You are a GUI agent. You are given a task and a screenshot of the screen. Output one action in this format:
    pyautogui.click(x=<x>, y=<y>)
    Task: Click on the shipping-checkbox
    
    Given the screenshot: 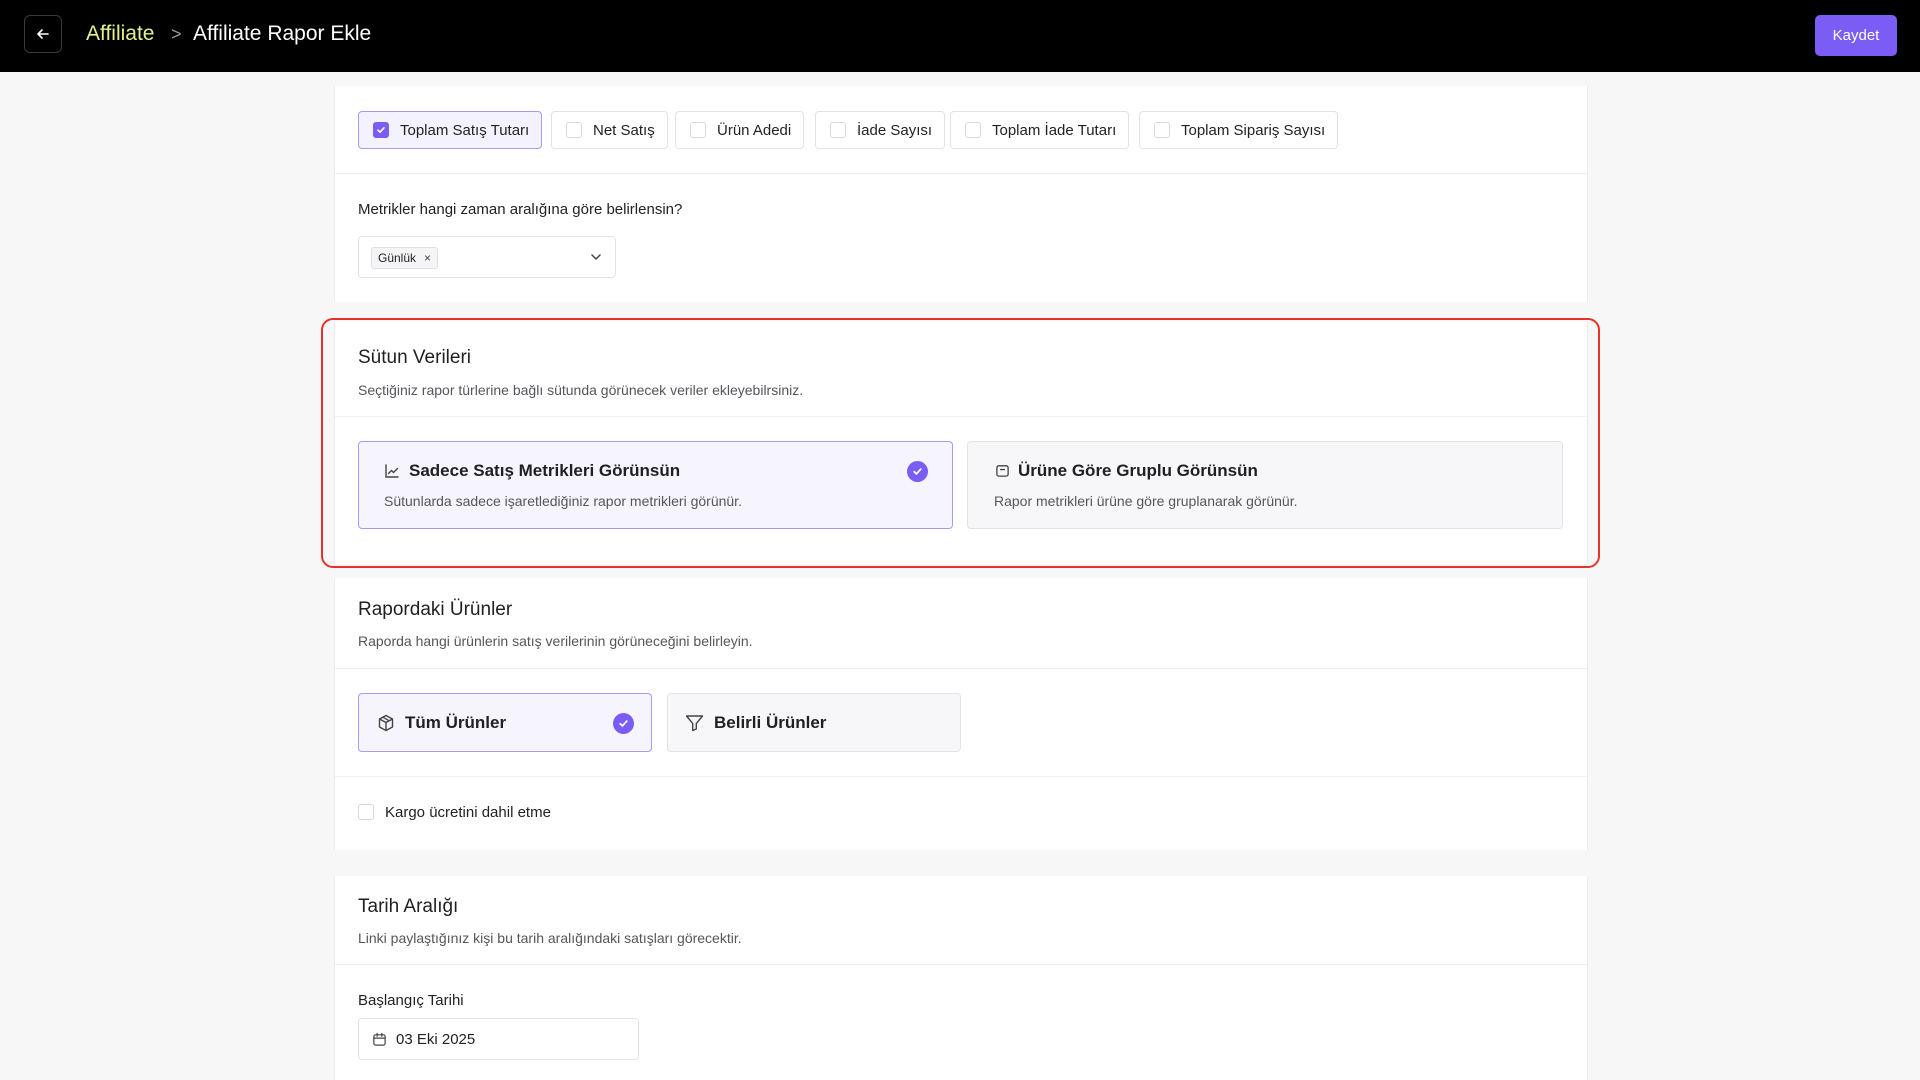 What is the action you would take?
    pyautogui.click(x=366, y=812)
    